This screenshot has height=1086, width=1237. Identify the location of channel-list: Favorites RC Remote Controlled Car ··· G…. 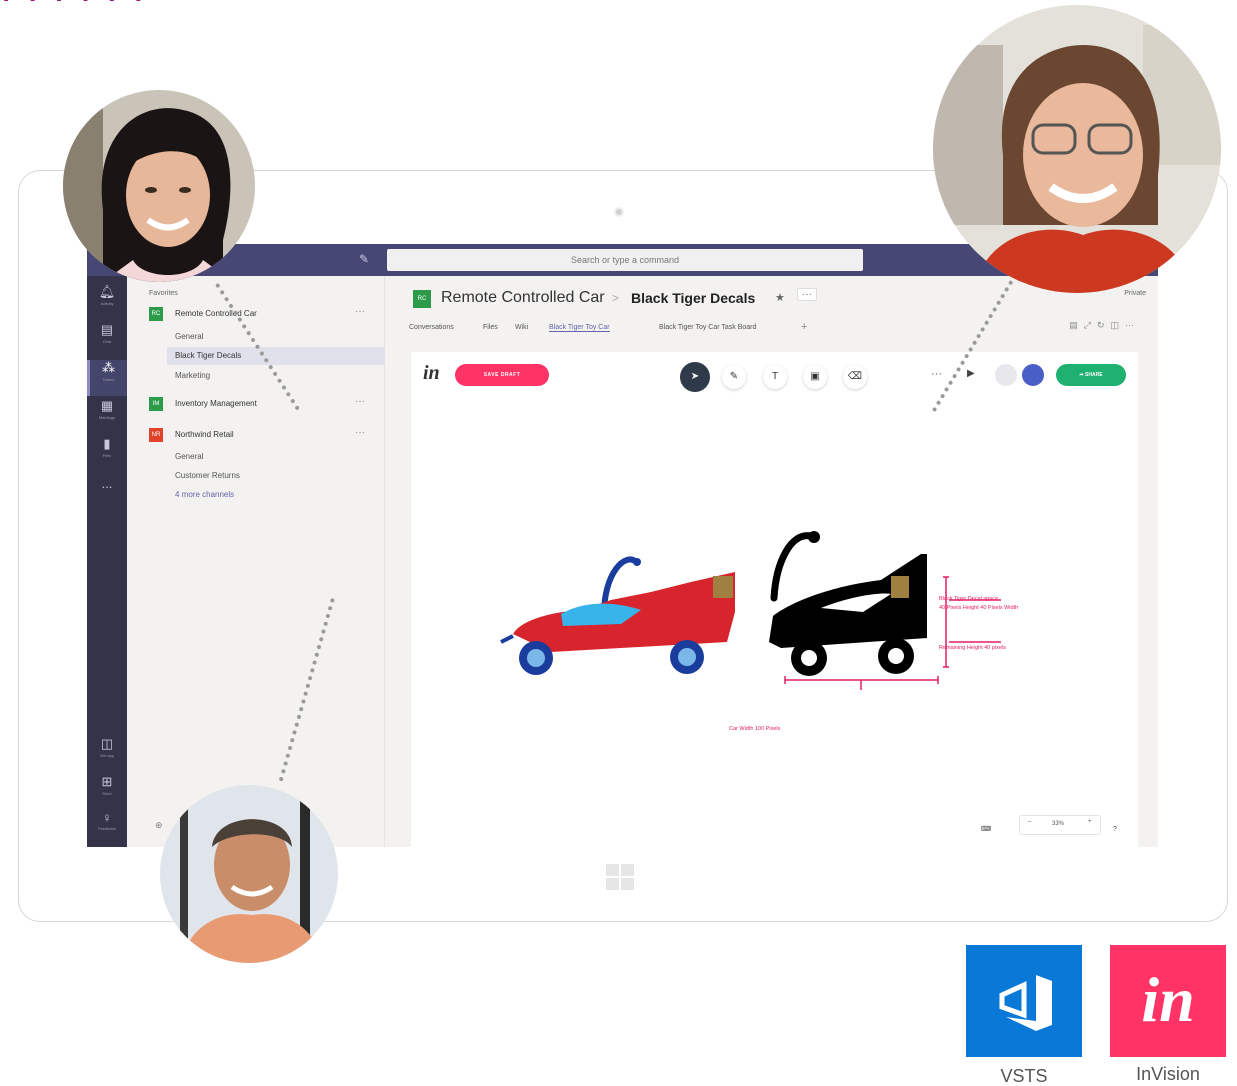
(256, 561).